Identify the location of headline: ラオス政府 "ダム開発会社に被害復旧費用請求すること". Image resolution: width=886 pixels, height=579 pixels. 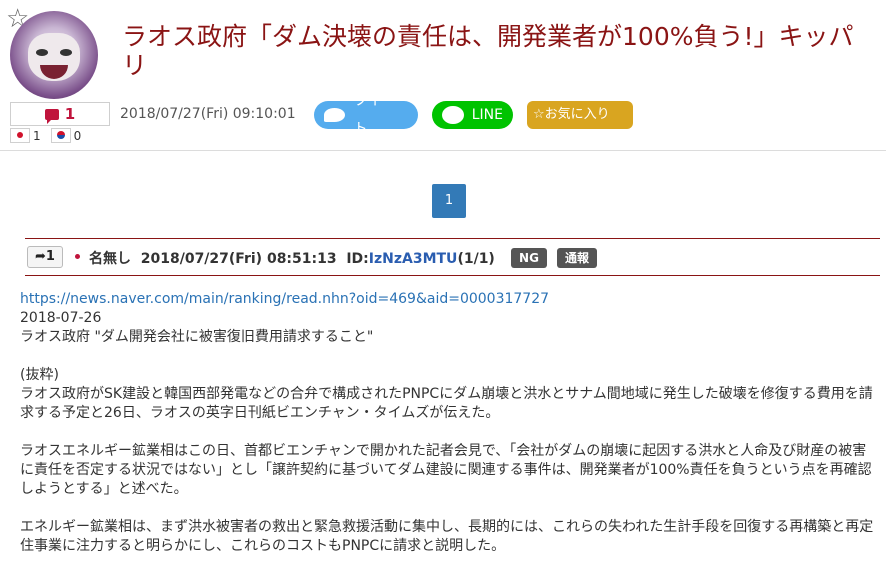
(197, 337).